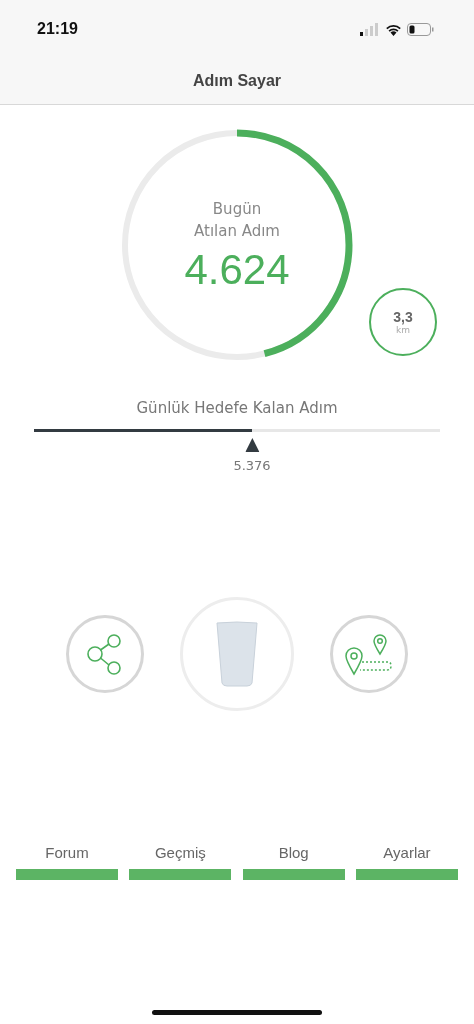  What do you see at coordinates (420, 29) in the screenshot?
I see `battery-icon` at bounding box center [420, 29].